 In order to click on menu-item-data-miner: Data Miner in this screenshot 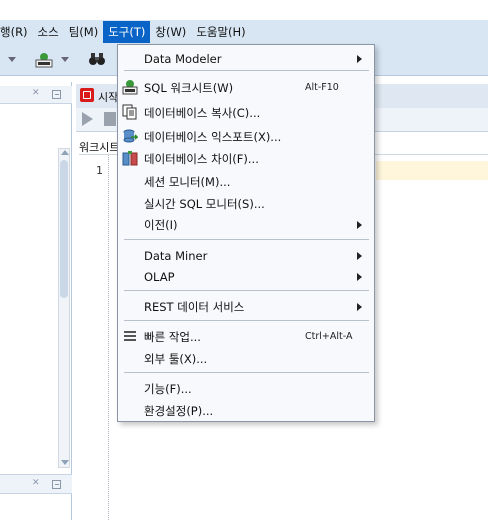, I will do `click(175, 256)`.